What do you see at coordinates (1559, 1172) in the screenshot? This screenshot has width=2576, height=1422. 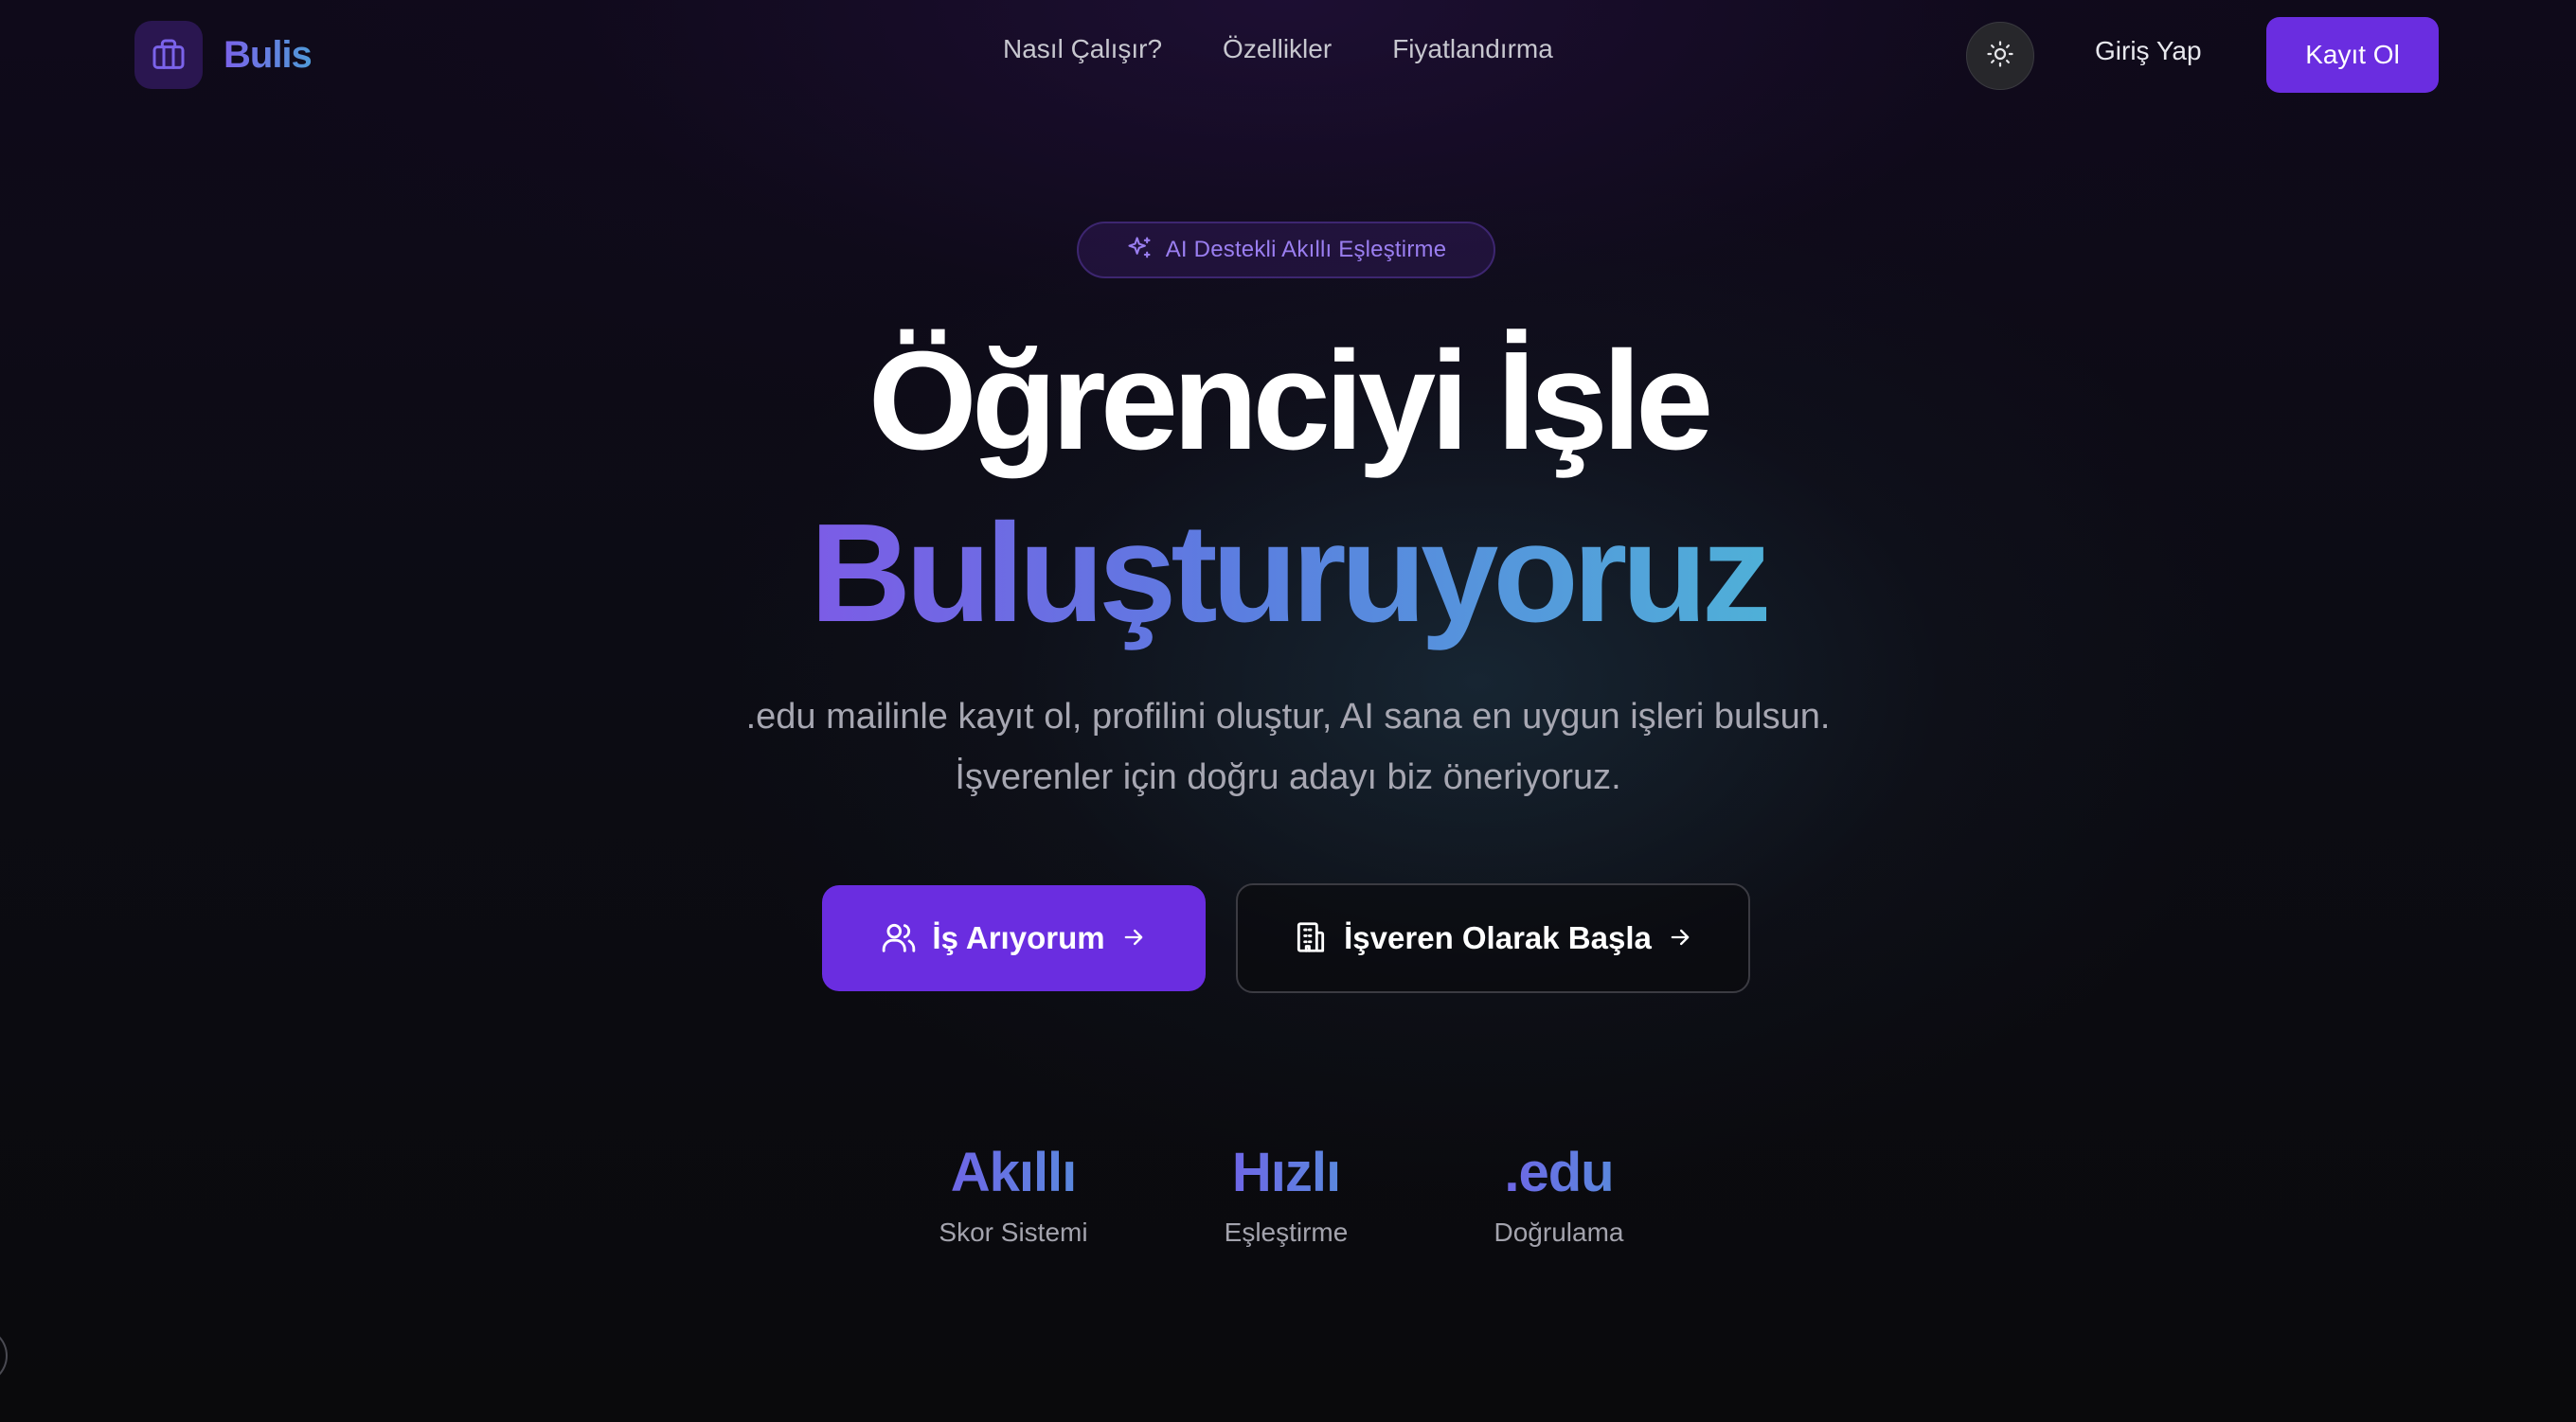 I see `stat-value: .edu` at bounding box center [1559, 1172].